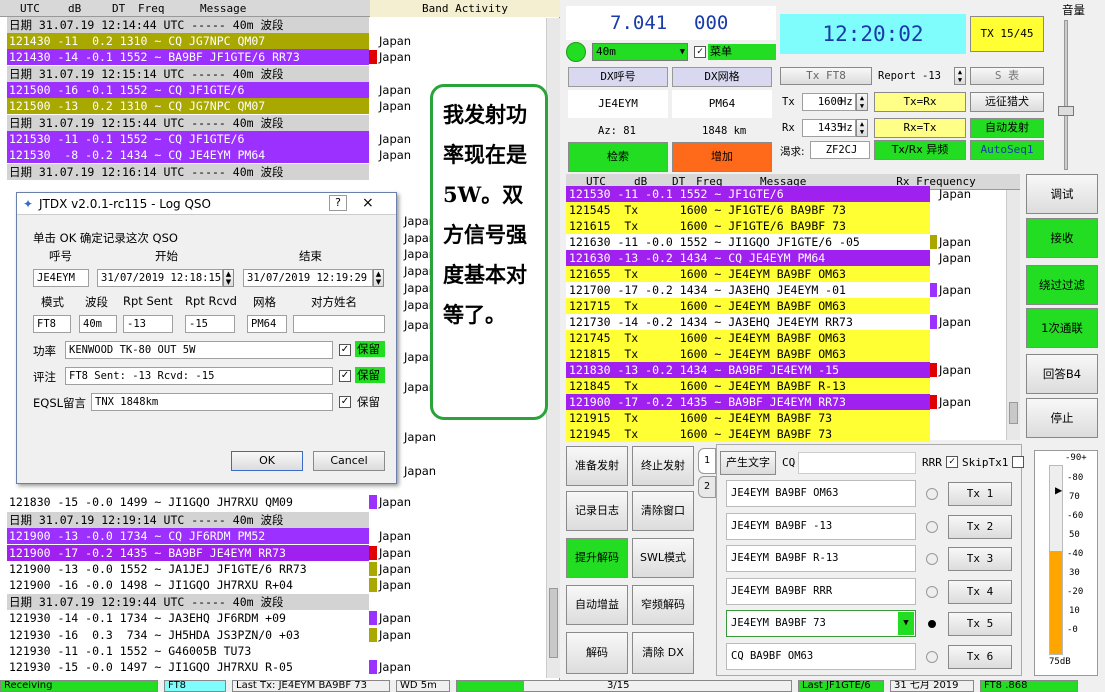 This screenshot has width=1105, height=692. Describe the element at coordinates (1062, 285) in the screenshot. I see `bypass-filter-button: 绕过过滤` at that location.